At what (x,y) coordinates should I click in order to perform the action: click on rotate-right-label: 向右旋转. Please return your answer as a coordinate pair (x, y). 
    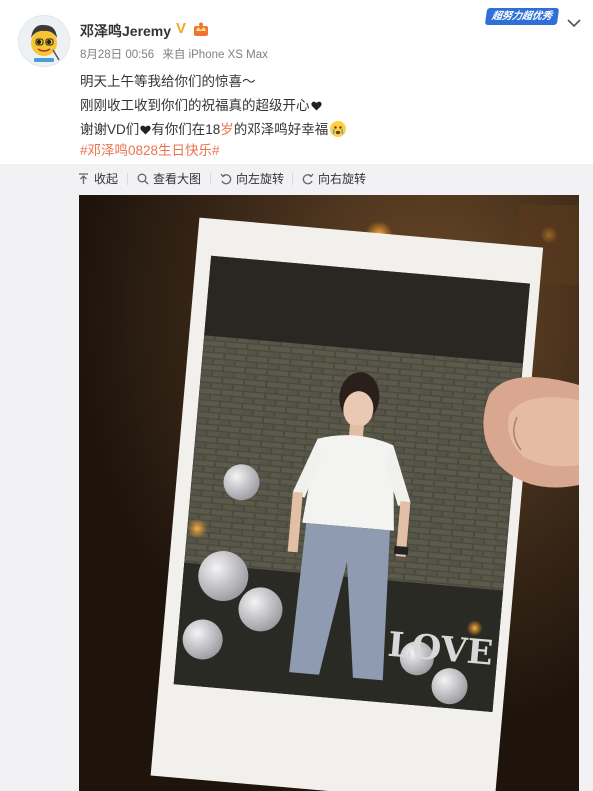
    Looking at the image, I should click on (342, 179).